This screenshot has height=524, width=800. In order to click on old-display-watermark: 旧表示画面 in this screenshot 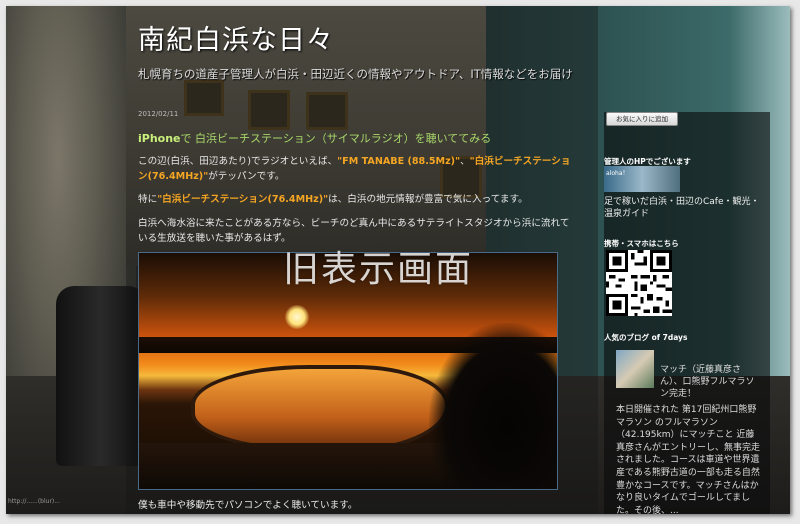, I will do `click(378, 269)`.